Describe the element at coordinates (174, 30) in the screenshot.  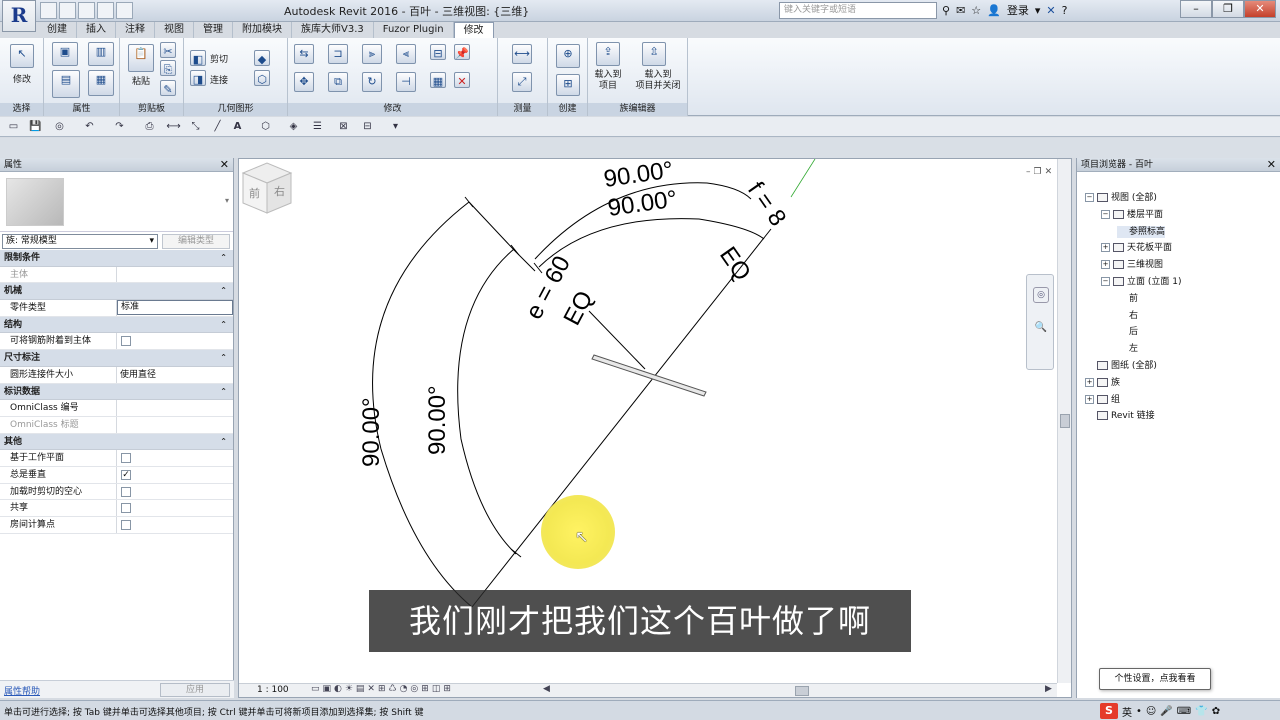
I see `tab-3: 视图` at that location.